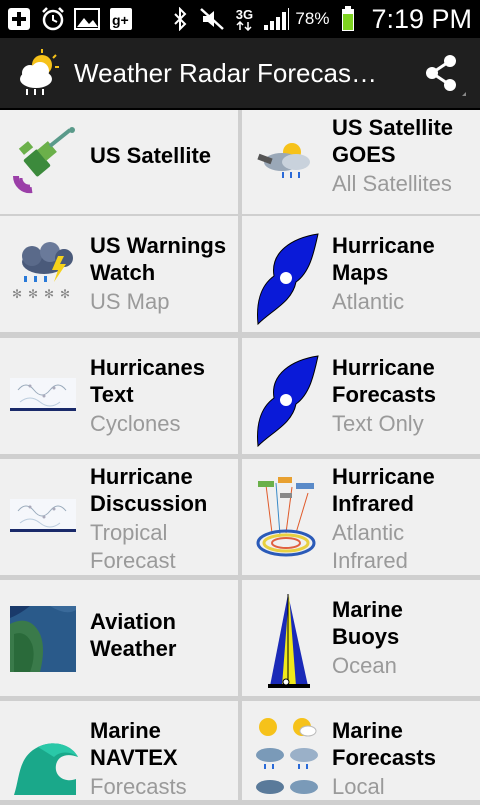 The image size is (480, 805). Describe the element at coordinates (276, 19) in the screenshot. I see `signal-icon` at that location.